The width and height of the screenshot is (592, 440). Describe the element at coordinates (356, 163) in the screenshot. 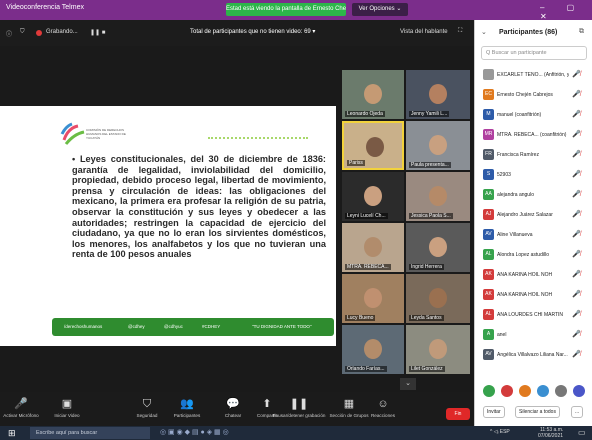

I see `video-tile-name: Pariss` at that location.